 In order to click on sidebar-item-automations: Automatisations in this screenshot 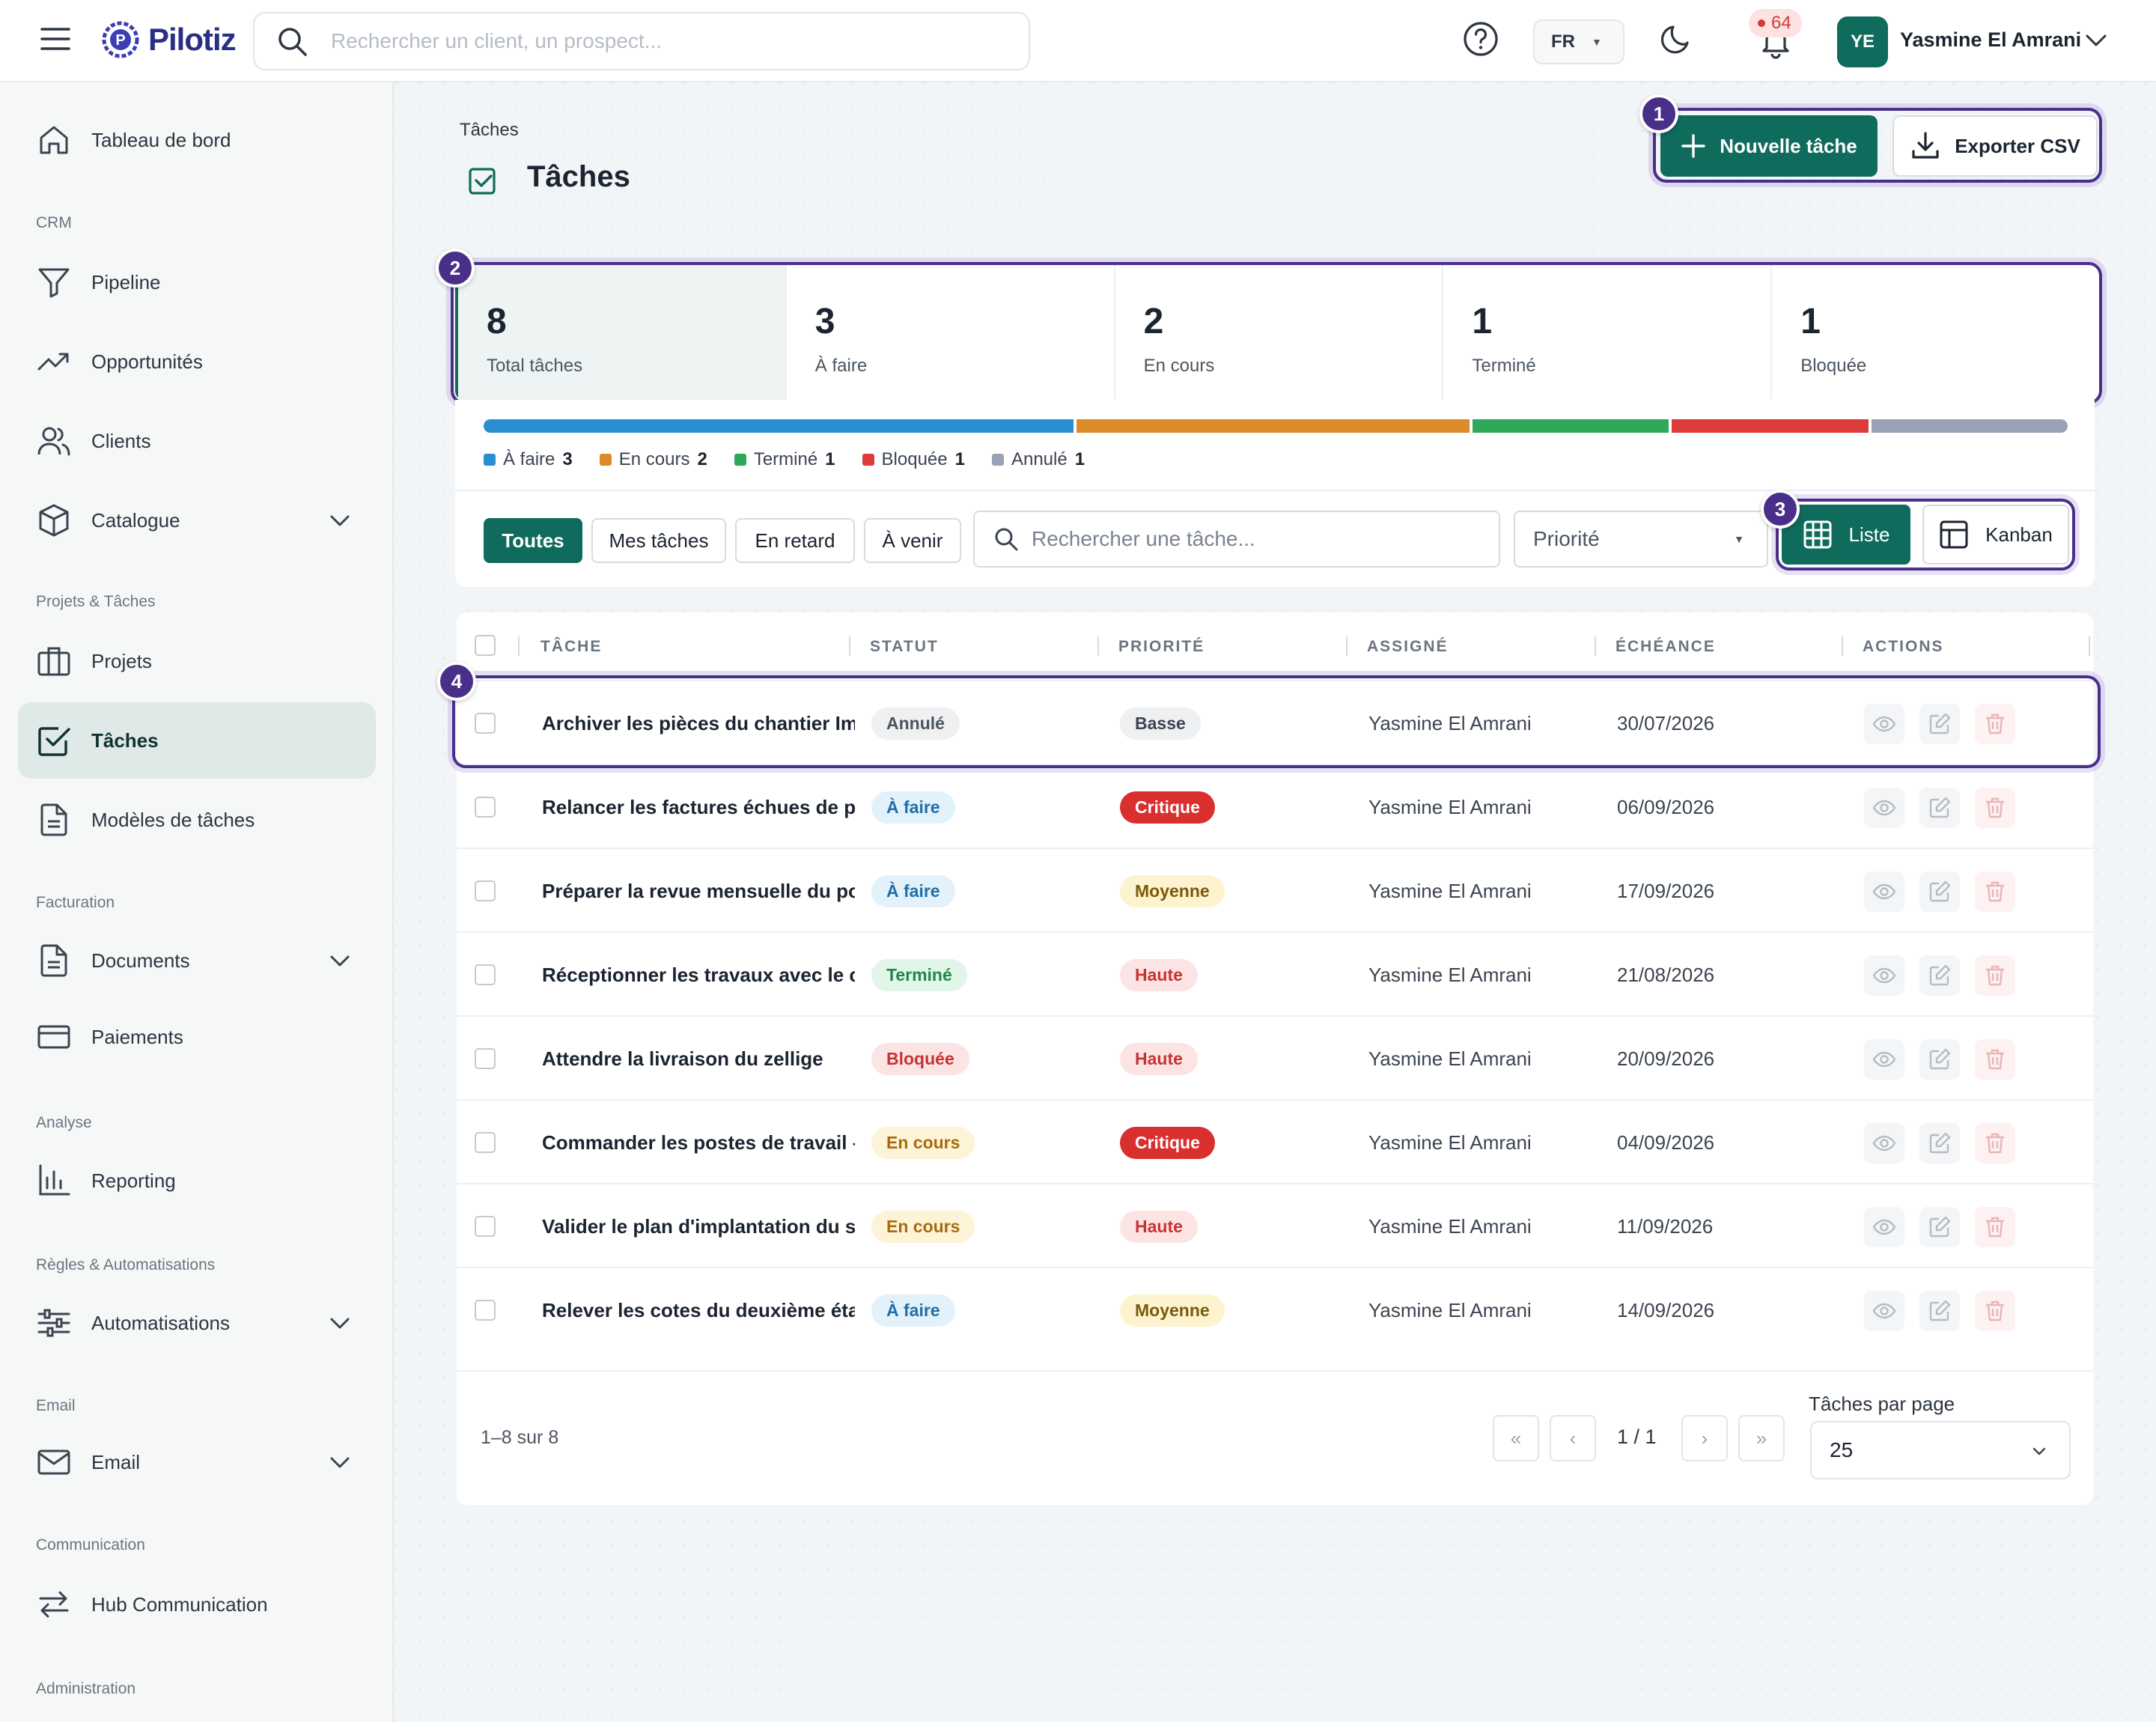, I will do `click(197, 1323)`.